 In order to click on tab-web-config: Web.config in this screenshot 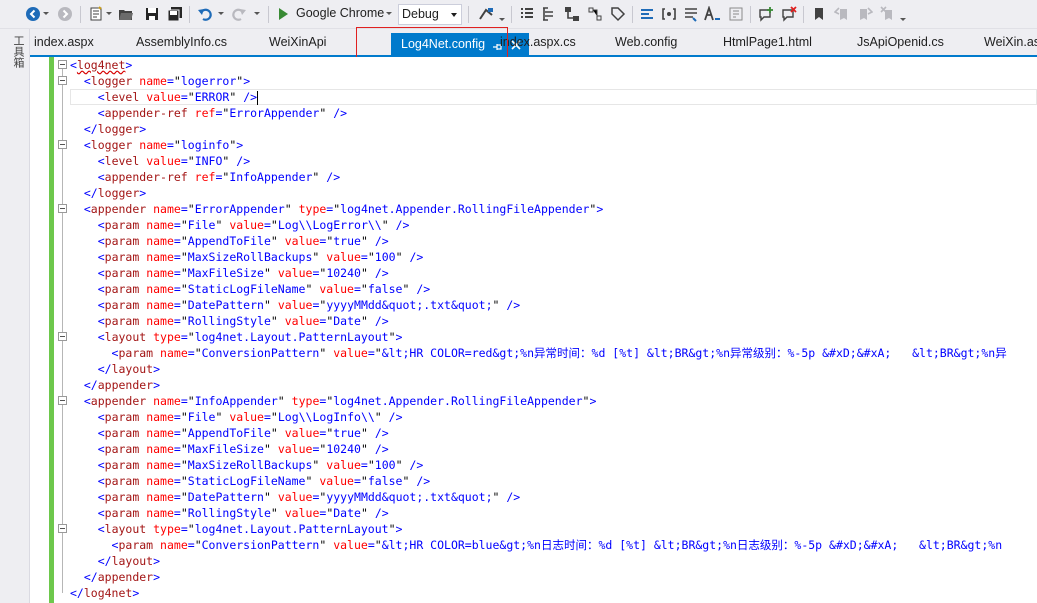, I will do `click(646, 42)`.